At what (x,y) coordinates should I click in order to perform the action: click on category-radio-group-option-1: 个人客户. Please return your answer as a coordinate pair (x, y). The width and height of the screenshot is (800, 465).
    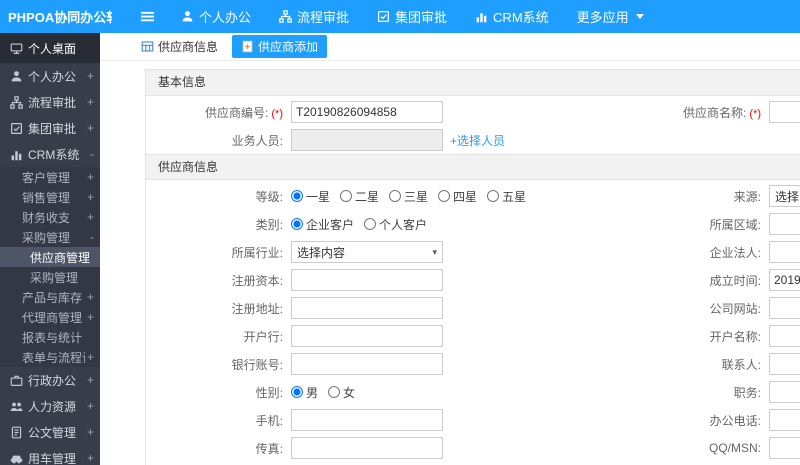
    Looking at the image, I should click on (395, 224).